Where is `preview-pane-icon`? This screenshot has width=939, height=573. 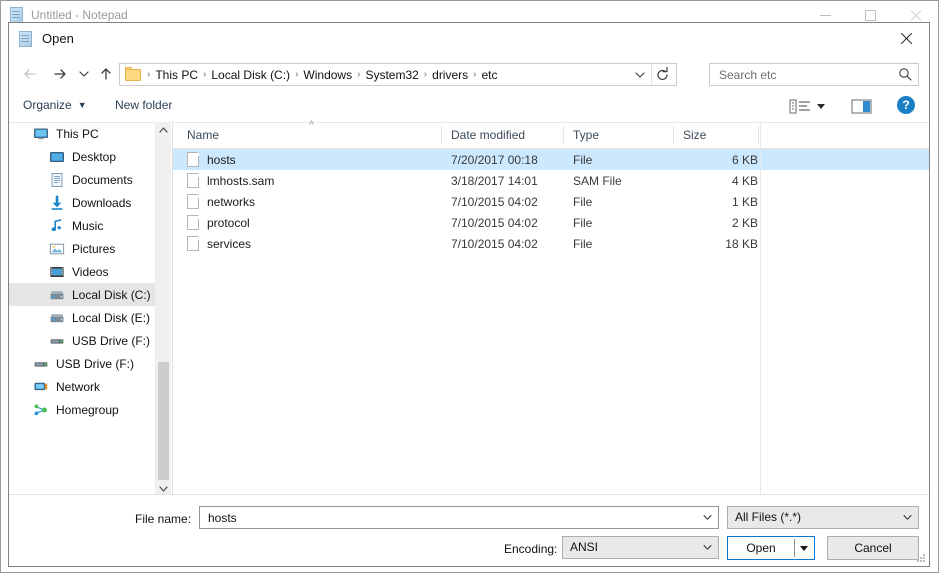 preview-pane-icon is located at coordinates (861, 106).